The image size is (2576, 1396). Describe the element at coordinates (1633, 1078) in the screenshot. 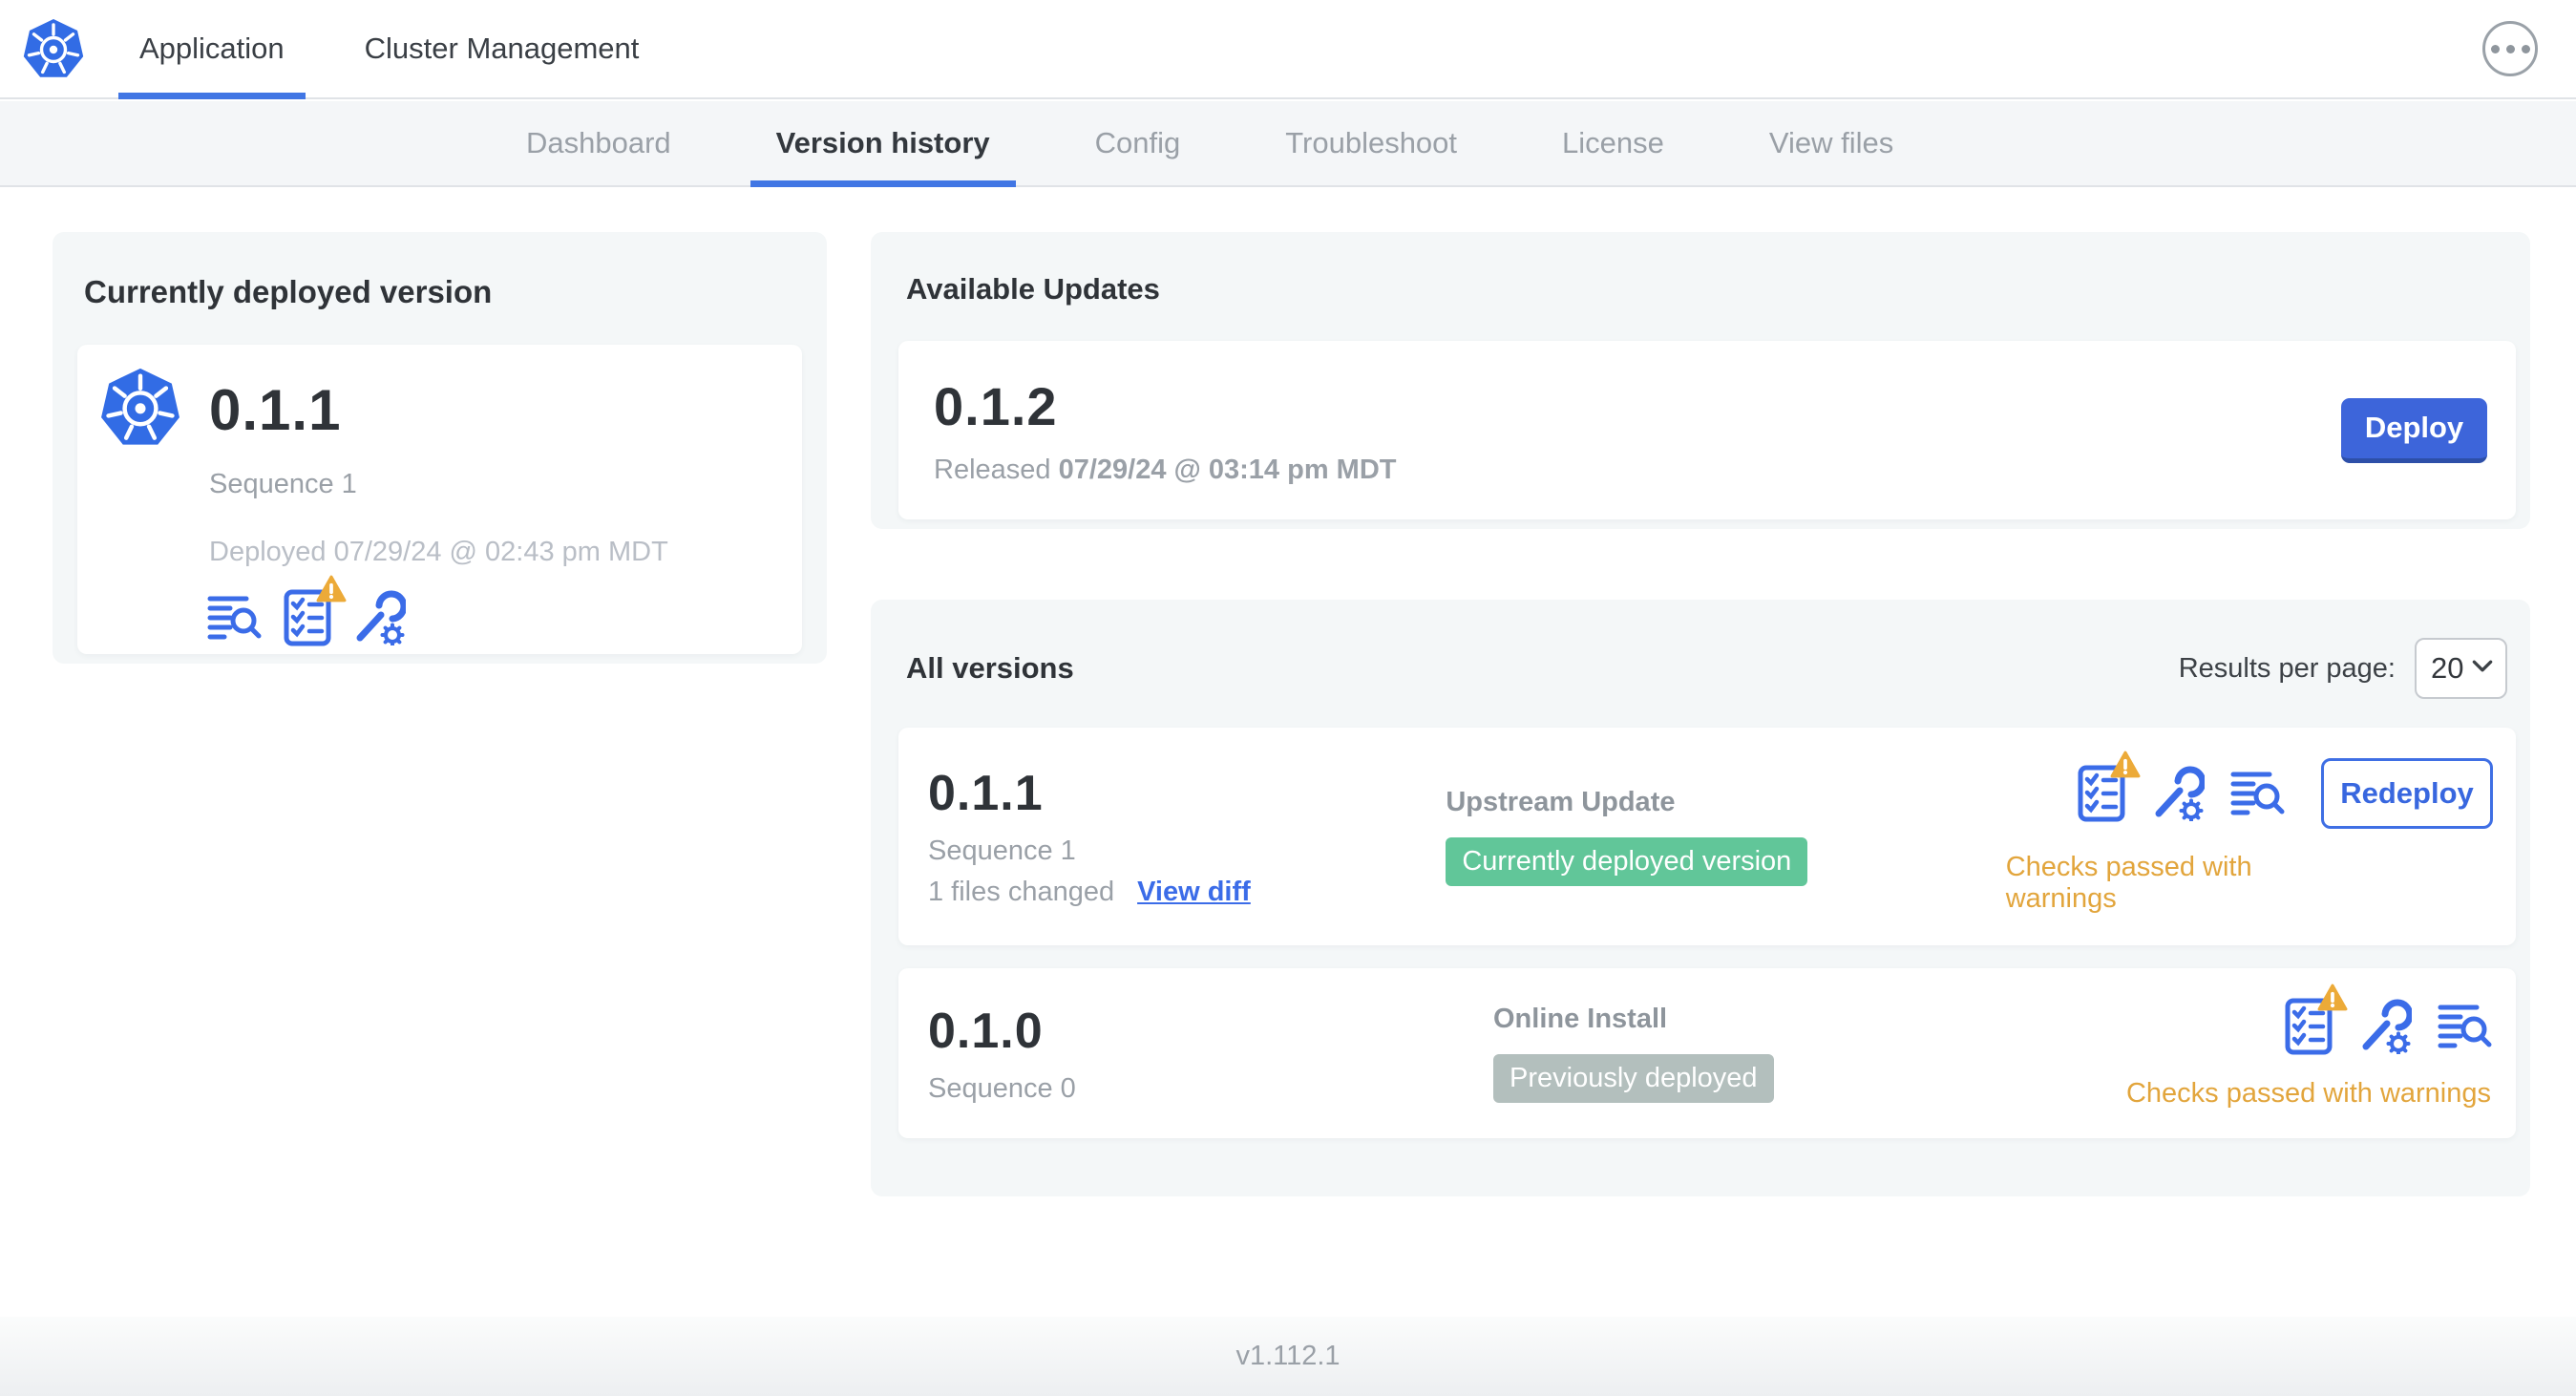

I see `previously-deployed-badge: Previously deployed` at that location.